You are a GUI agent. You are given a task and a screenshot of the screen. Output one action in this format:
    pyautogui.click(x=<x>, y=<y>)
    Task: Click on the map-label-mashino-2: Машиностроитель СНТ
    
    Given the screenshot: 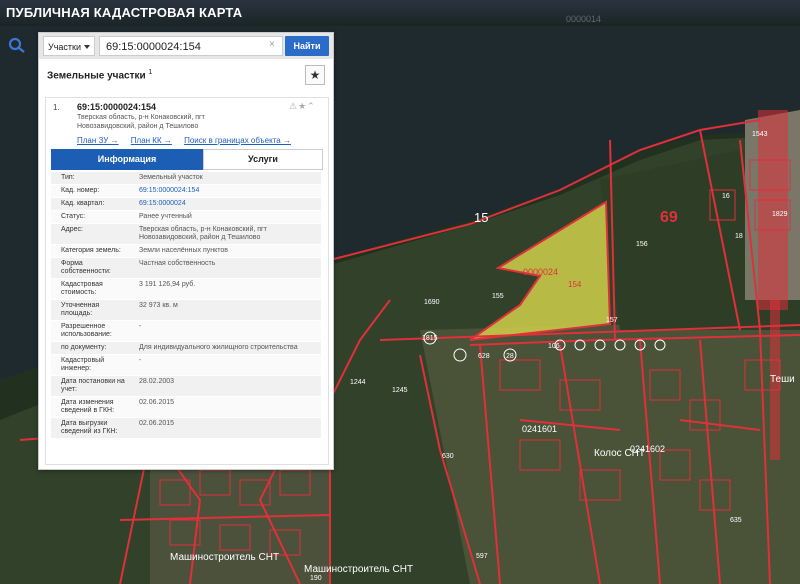 What is the action you would take?
    pyautogui.click(x=358, y=569)
    